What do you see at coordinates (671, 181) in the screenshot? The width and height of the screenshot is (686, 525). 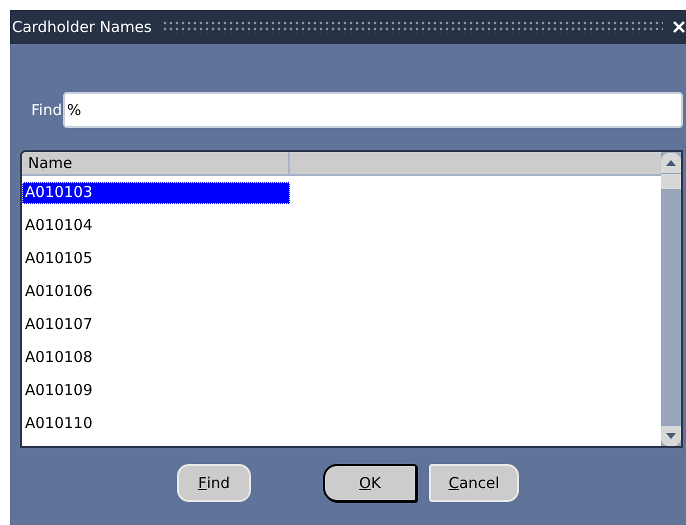 I see `scroll-thumb` at bounding box center [671, 181].